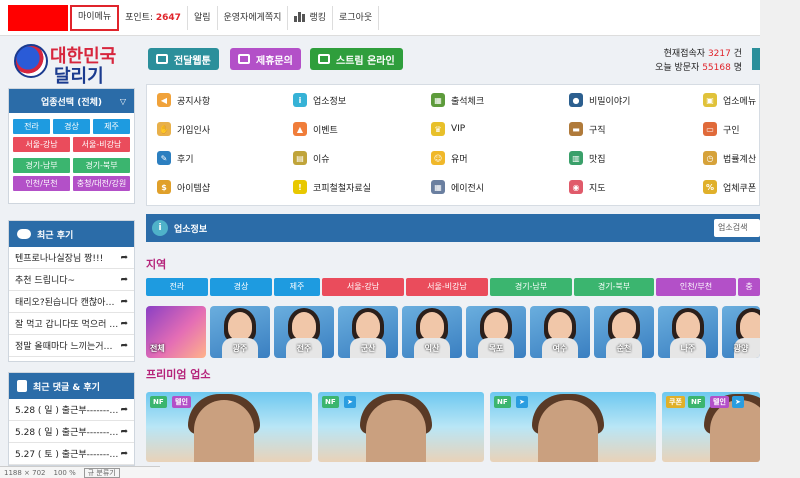 The width and height of the screenshot is (800, 478). I want to click on store-search-select: 업소검색, so click(737, 228).